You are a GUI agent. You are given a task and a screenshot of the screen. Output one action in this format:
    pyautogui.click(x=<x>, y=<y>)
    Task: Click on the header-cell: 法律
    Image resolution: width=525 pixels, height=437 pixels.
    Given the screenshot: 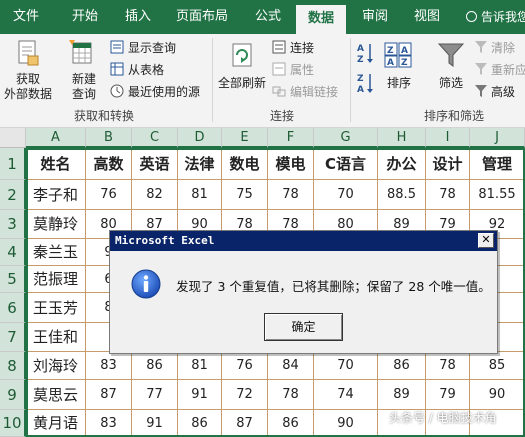 What is the action you would take?
    pyautogui.click(x=200, y=164)
    